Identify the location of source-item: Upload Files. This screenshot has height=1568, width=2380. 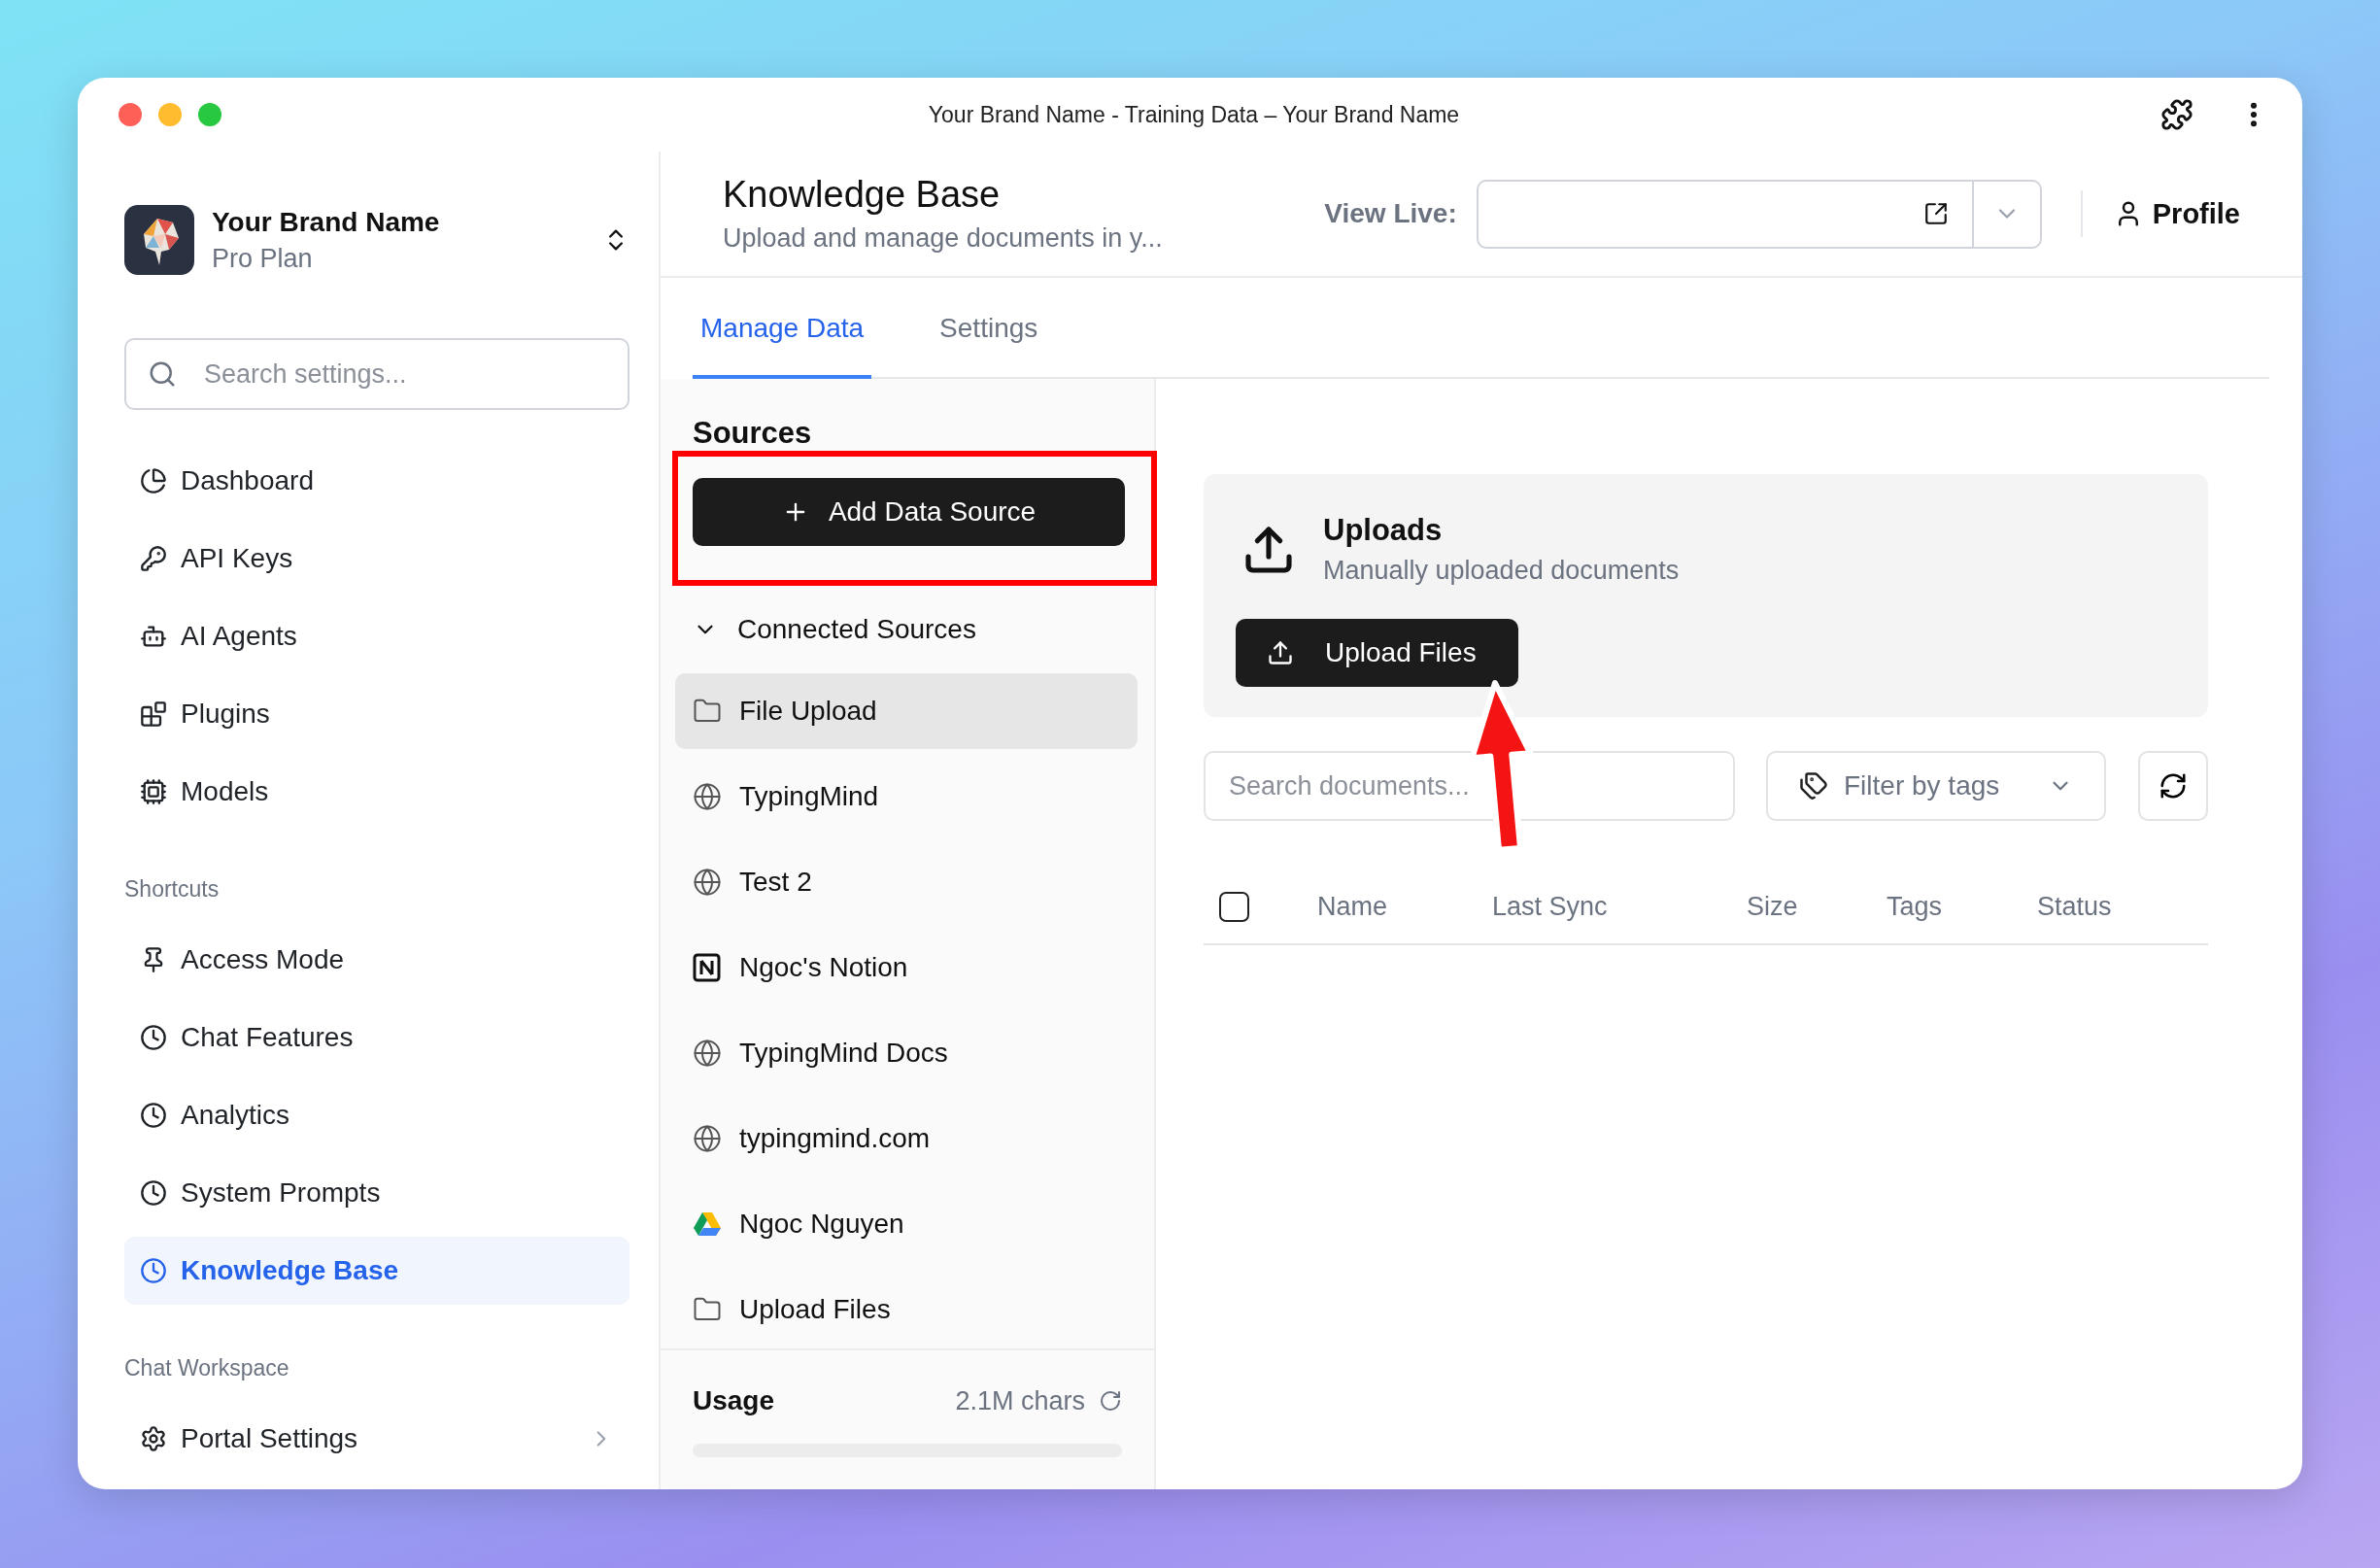
(906, 1309).